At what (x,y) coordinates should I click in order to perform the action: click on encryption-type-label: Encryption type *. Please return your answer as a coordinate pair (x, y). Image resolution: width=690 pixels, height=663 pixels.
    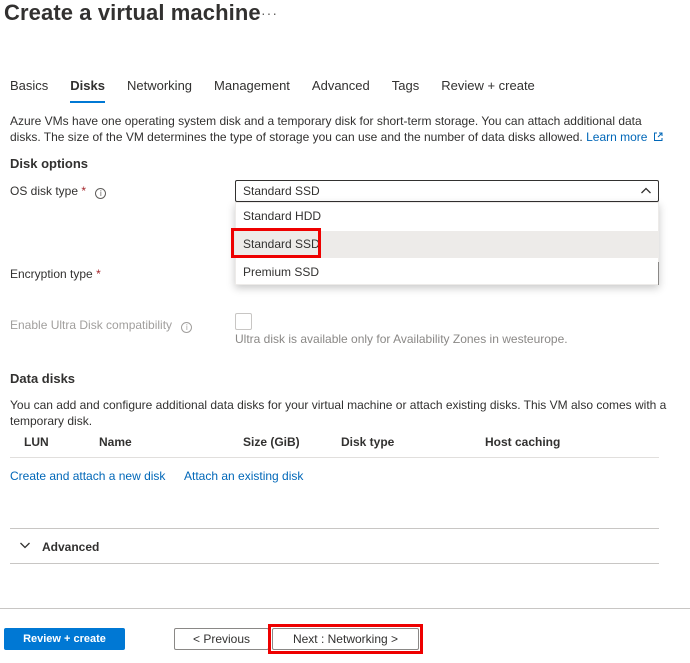
    Looking at the image, I should click on (55, 274).